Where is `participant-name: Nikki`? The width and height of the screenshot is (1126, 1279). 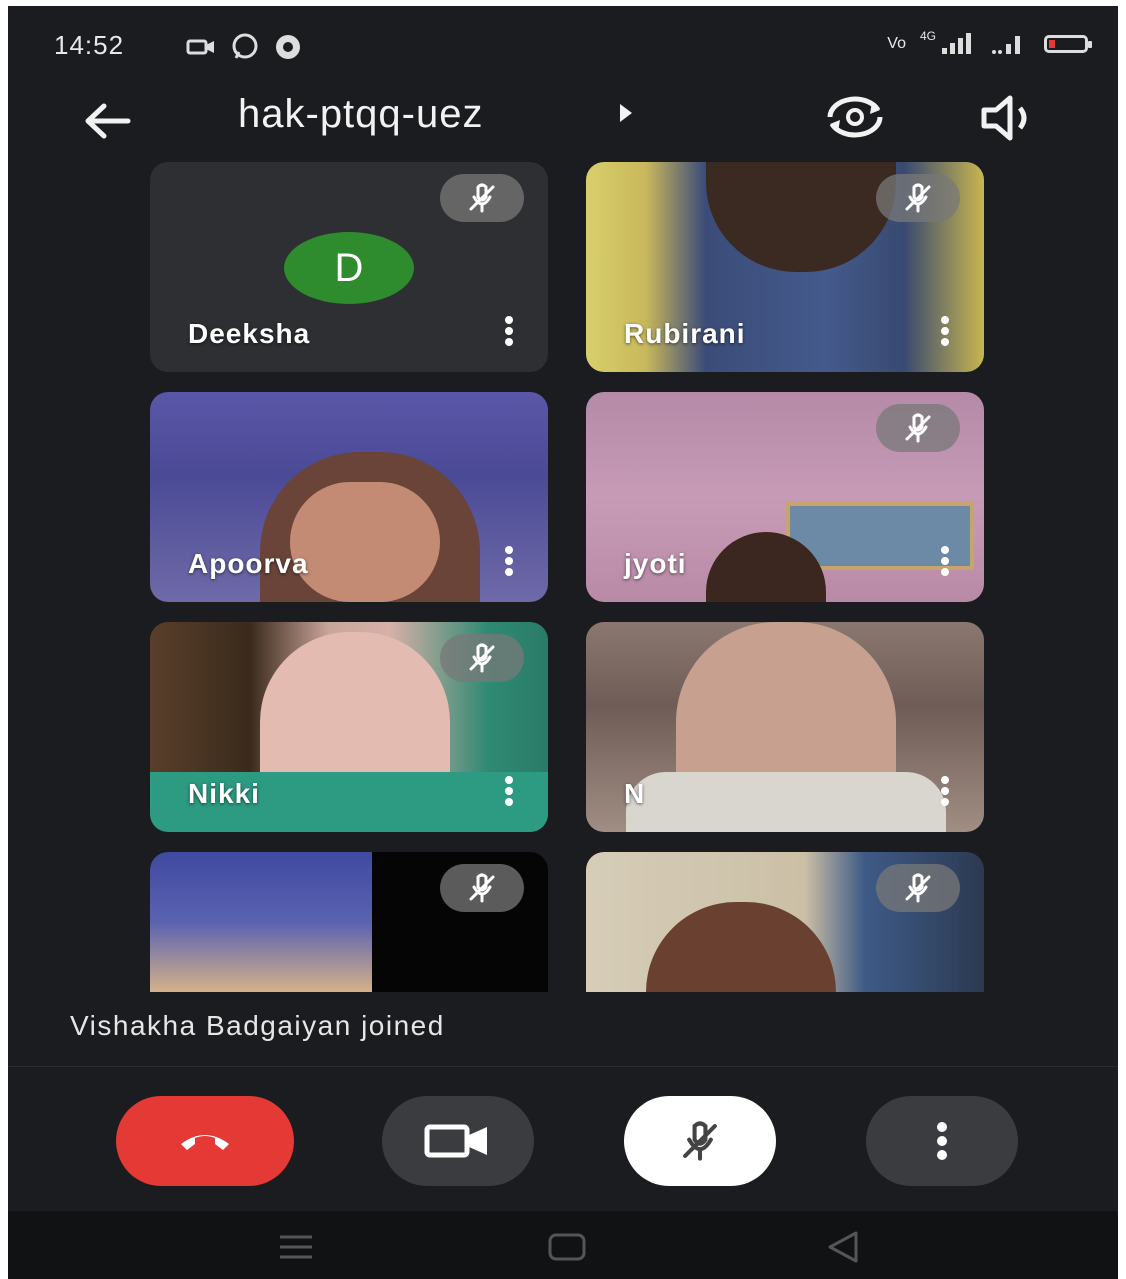 participant-name: Nikki is located at coordinates (224, 793).